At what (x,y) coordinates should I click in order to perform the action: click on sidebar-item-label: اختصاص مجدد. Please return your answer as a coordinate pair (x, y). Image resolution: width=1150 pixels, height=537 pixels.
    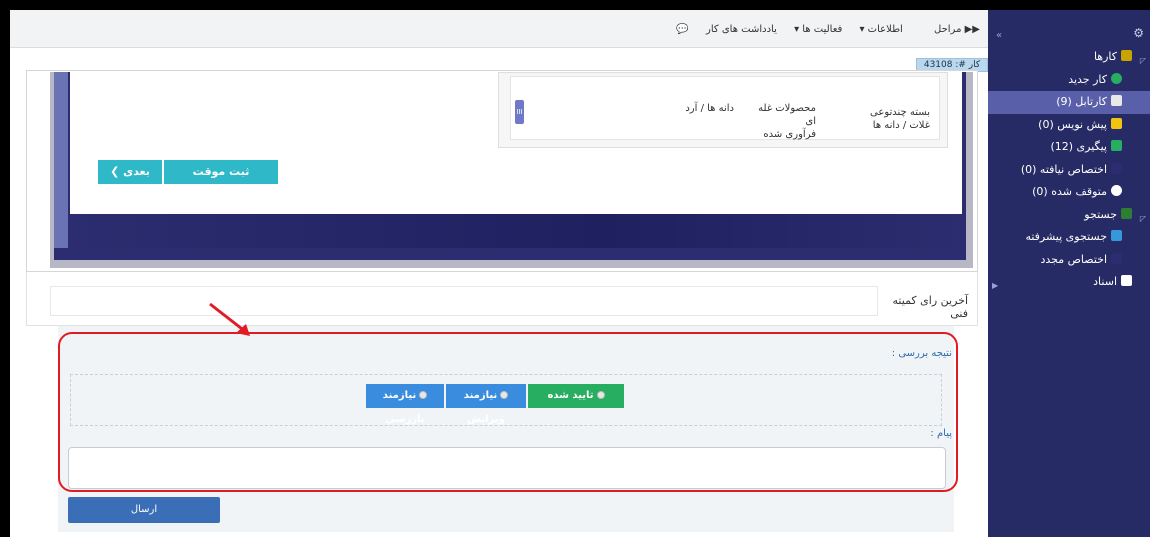
    Looking at the image, I should click on (1073, 259).